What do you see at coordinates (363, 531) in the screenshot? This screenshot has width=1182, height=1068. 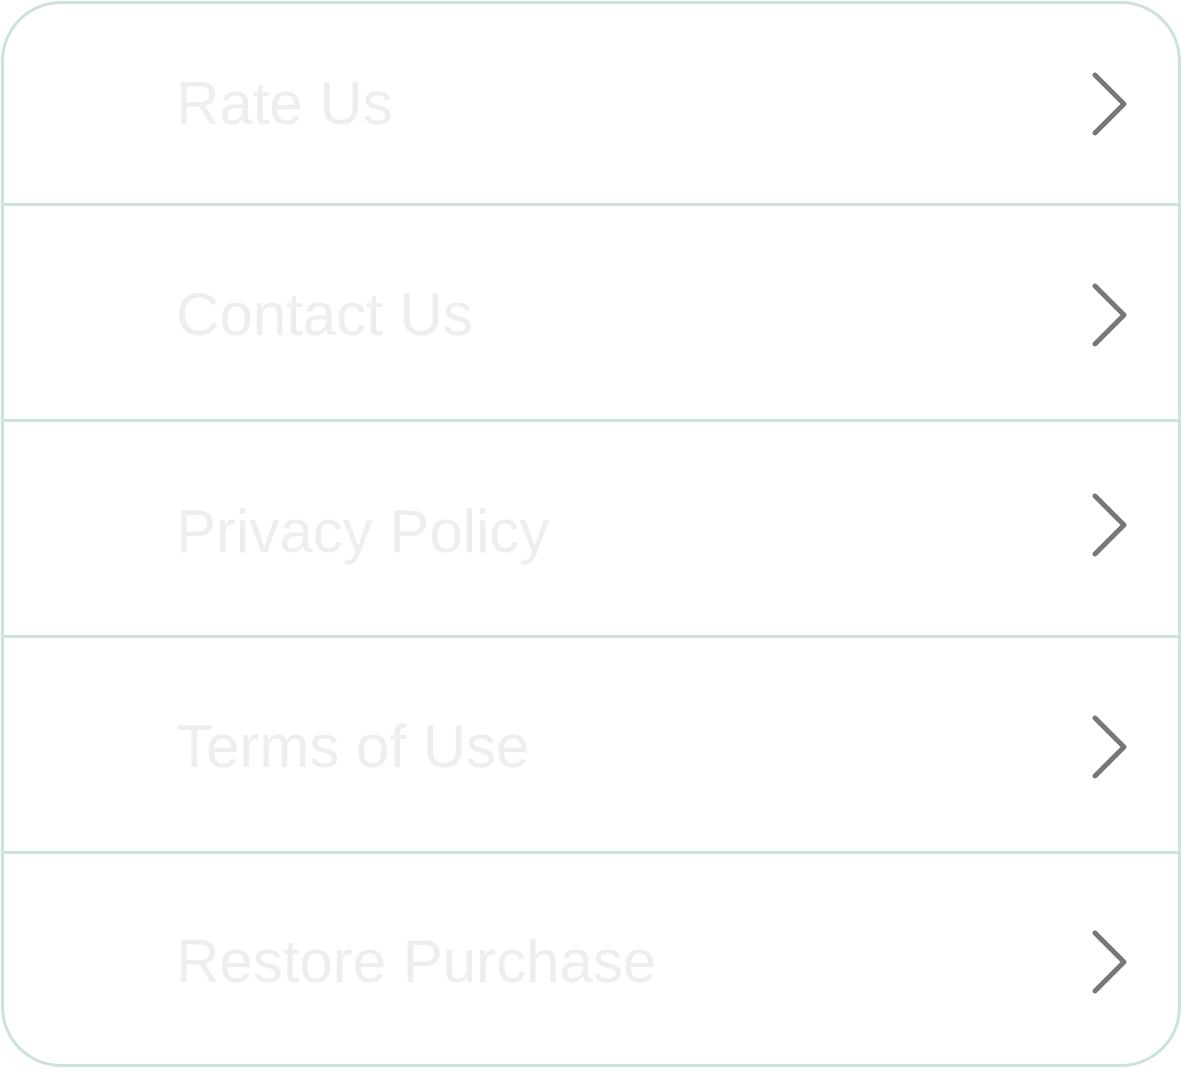 I see `list-item-label: Privacy Policy` at bounding box center [363, 531].